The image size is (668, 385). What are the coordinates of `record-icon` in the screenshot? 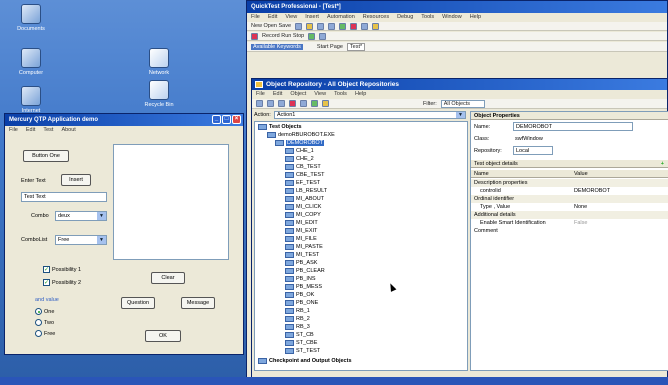 It's located at (254, 36).